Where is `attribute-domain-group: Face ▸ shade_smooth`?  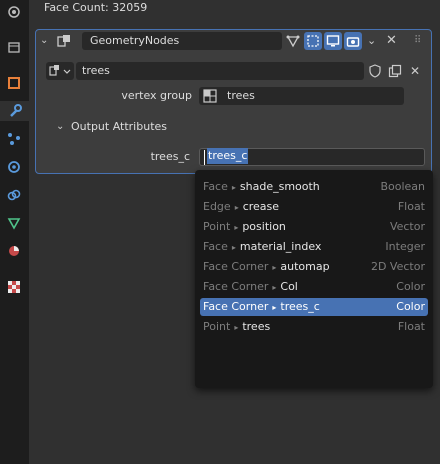
attribute-domain-group: Face ▸ shade_smooth is located at coordinates (261, 187).